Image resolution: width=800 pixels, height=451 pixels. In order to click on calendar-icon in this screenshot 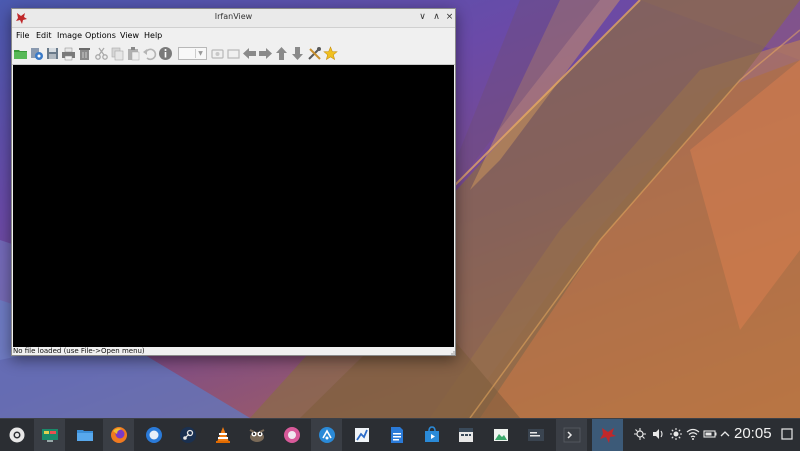, I will do `click(465, 435)`.